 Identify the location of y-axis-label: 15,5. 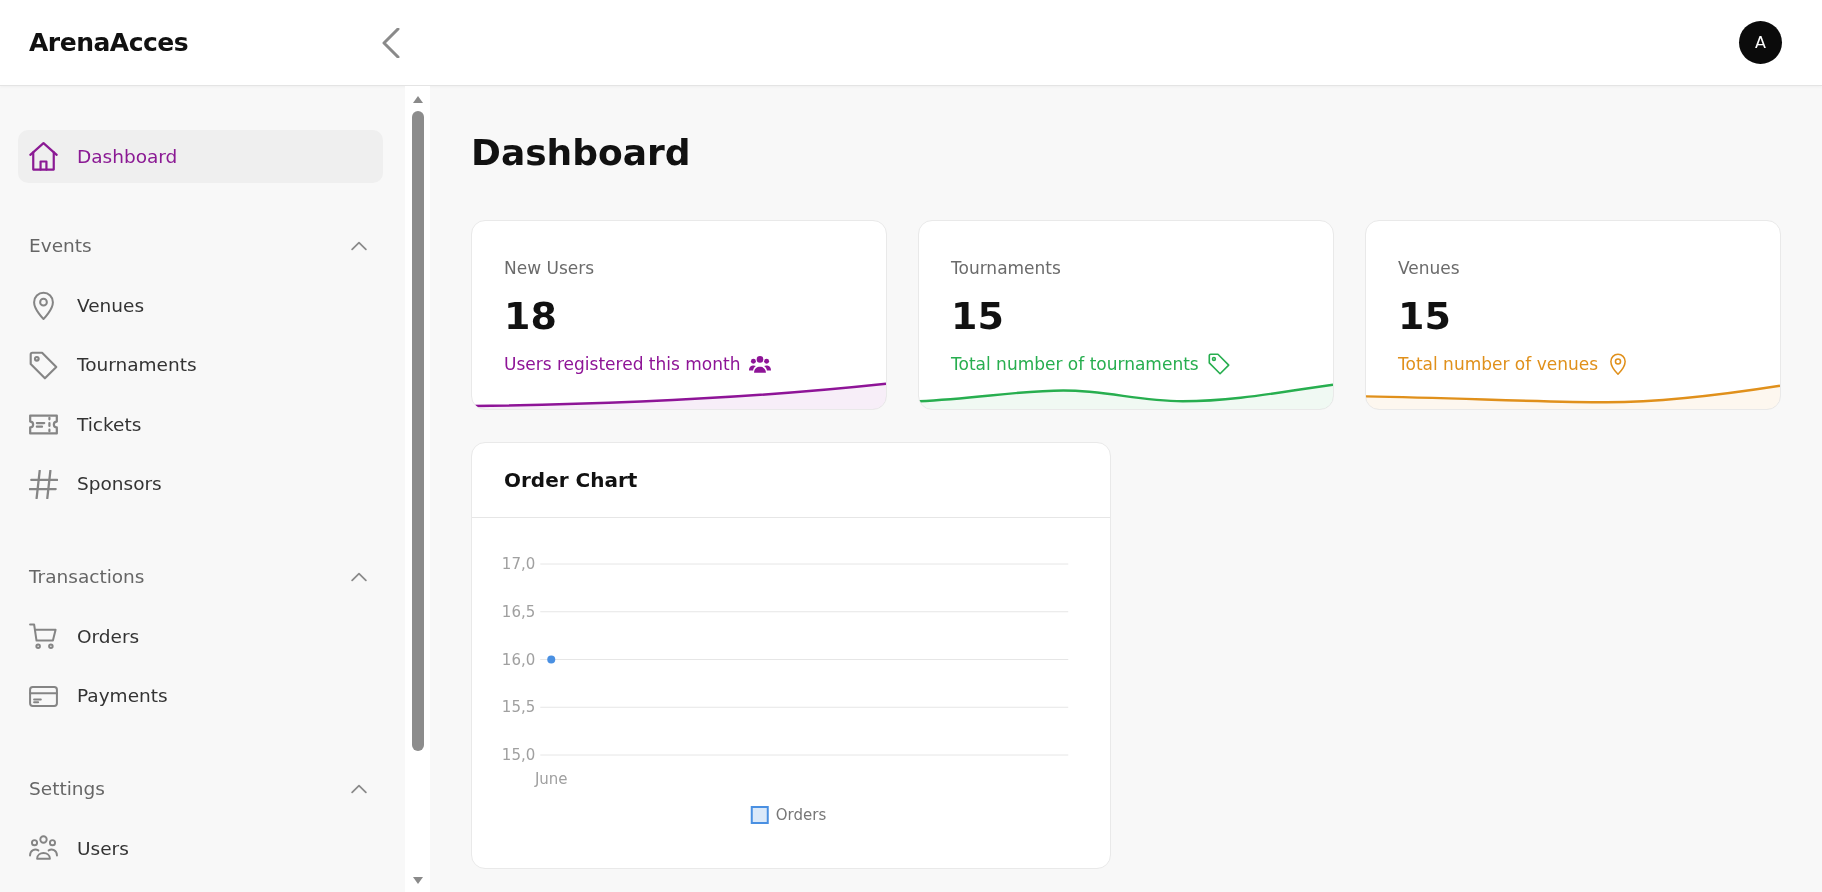
(518, 707).